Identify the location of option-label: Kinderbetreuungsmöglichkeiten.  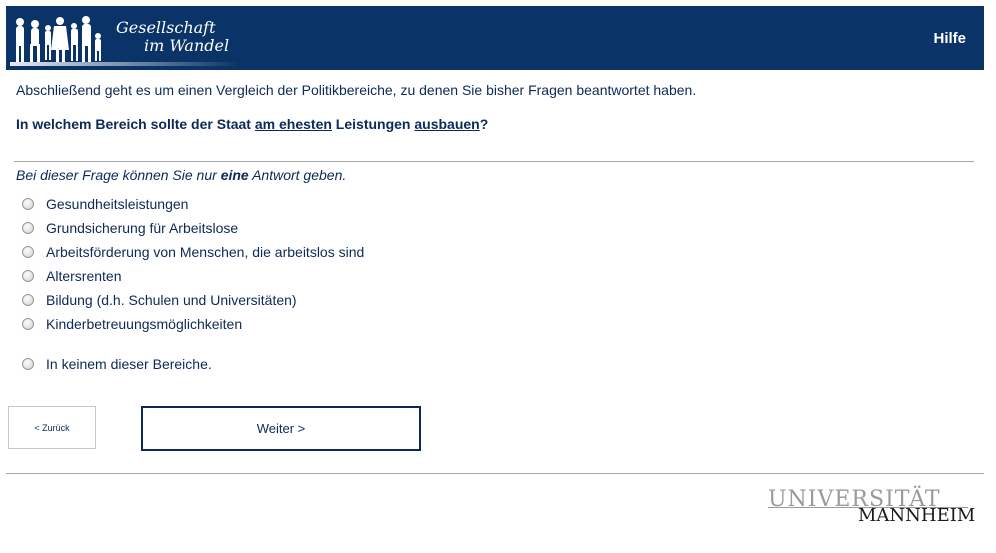
(144, 324).